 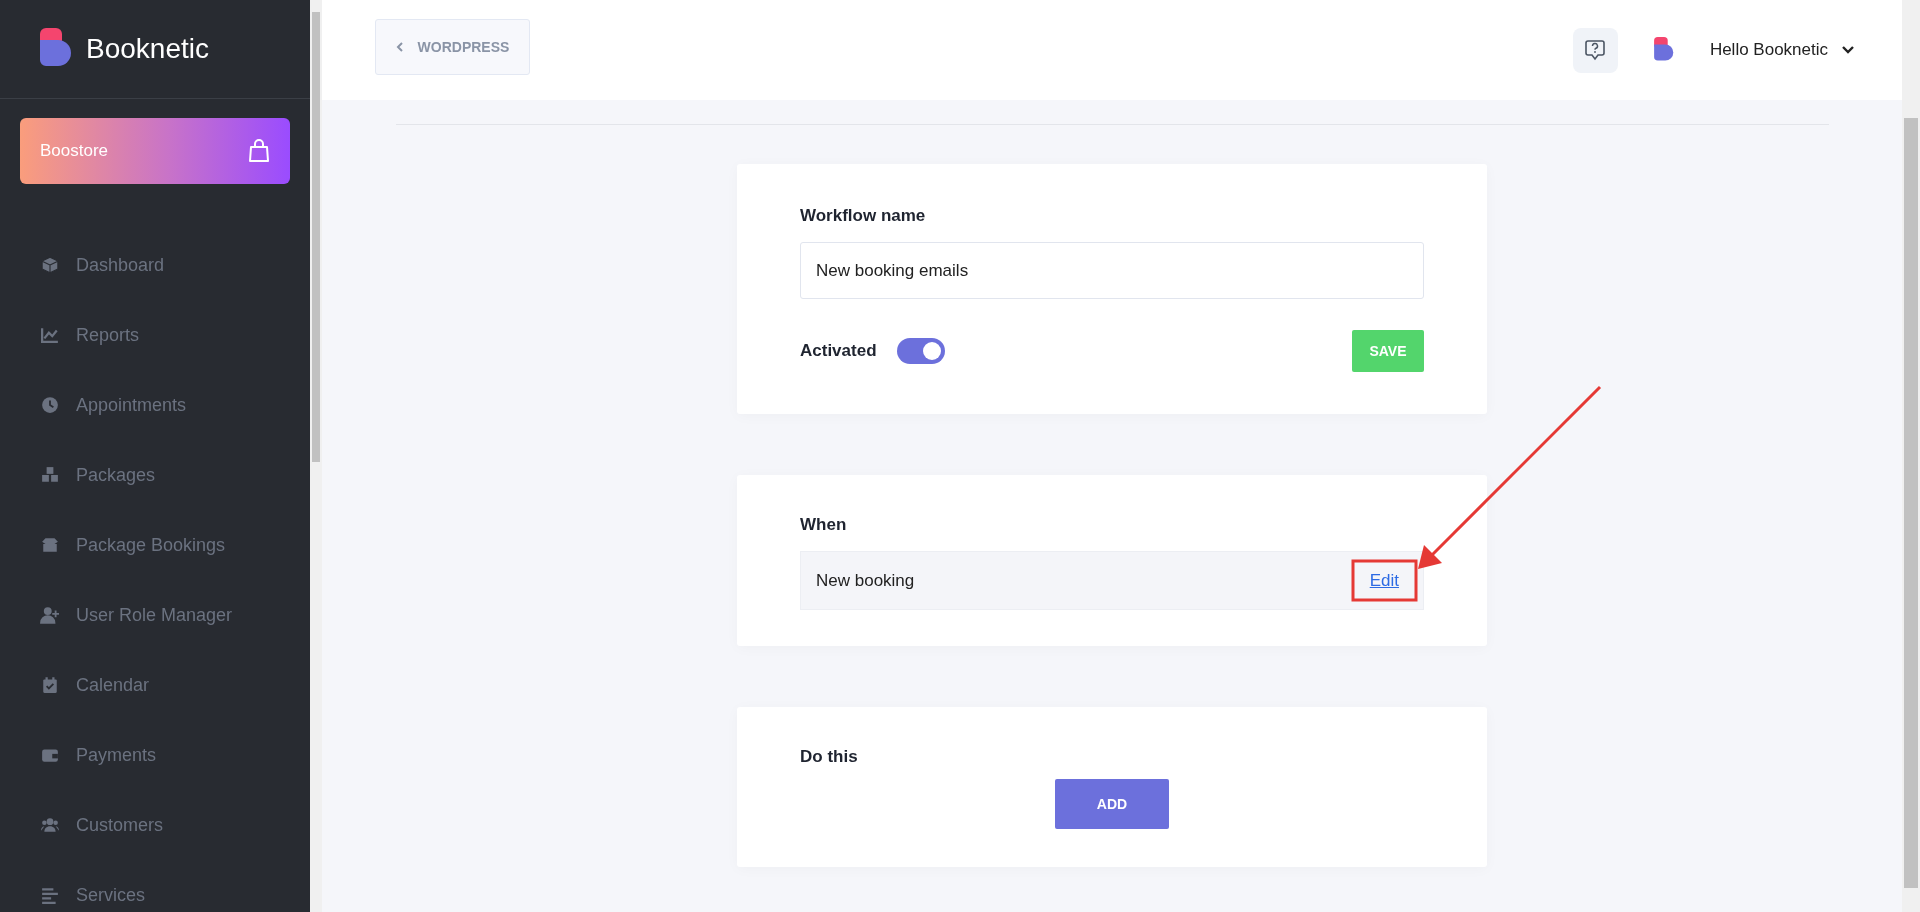 I want to click on activated-toggle, so click(x=920, y=351).